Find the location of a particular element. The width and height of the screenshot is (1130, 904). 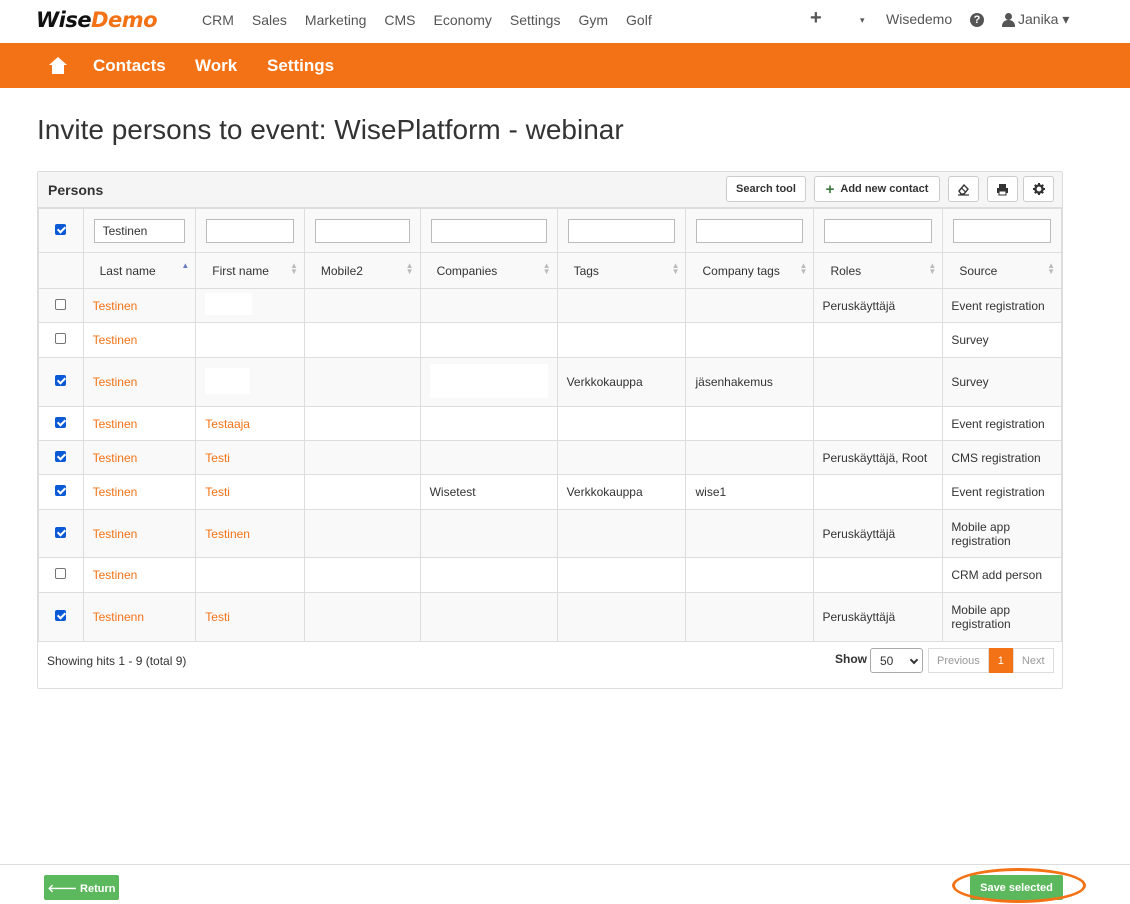

search-tool-button: Search tool is located at coordinates (766, 189).